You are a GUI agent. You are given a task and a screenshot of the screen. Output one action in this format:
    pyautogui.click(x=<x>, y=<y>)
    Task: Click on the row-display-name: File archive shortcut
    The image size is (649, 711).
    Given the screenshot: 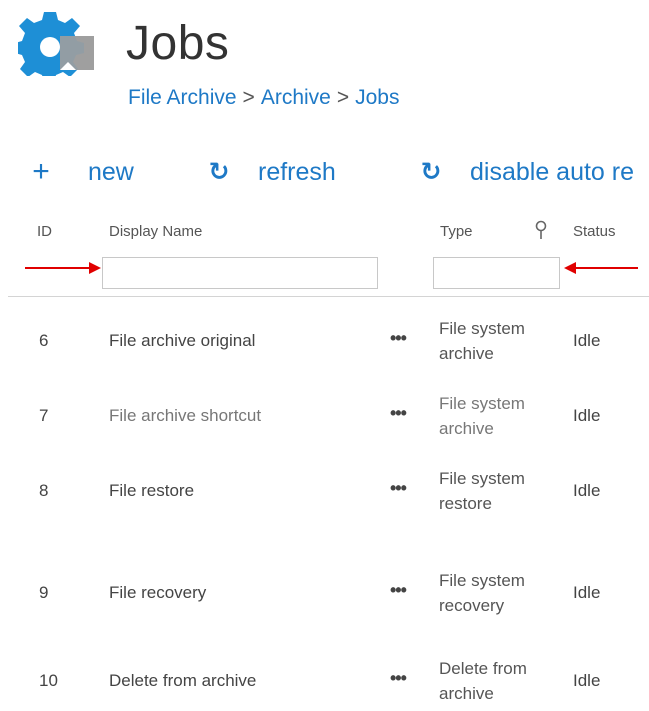 What is the action you would take?
    pyautogui.click(x=185, y=416)
    